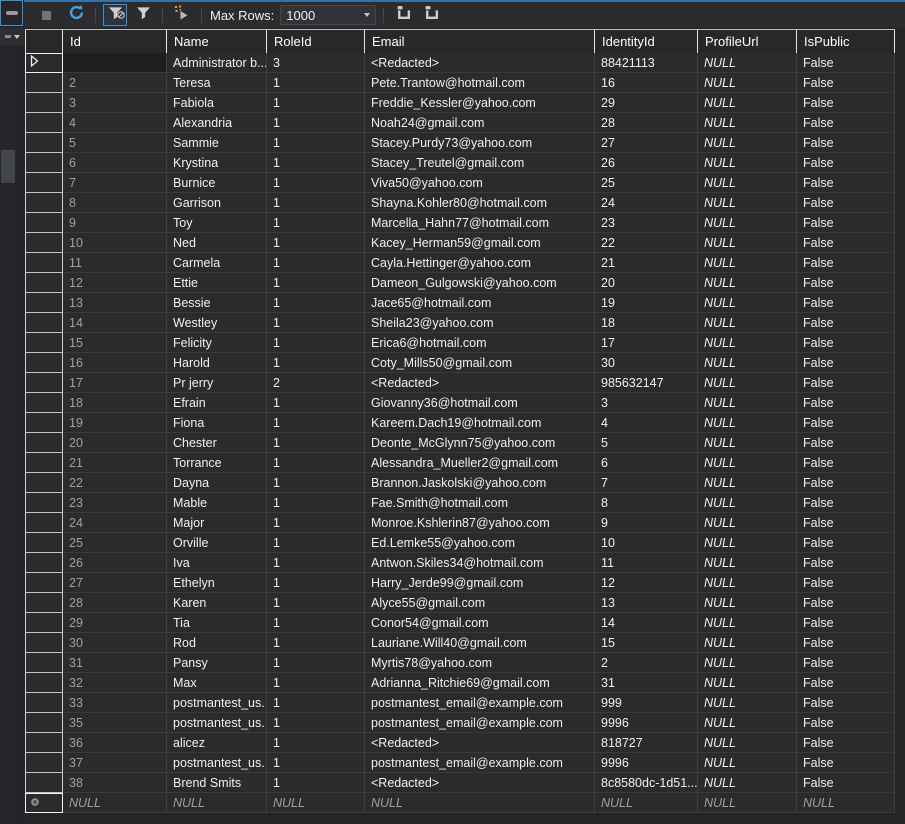  What do you see at coordinates (646, 163) in the screenshot?
I see `cell-identityid: 26` at bounding box center [646, 163].